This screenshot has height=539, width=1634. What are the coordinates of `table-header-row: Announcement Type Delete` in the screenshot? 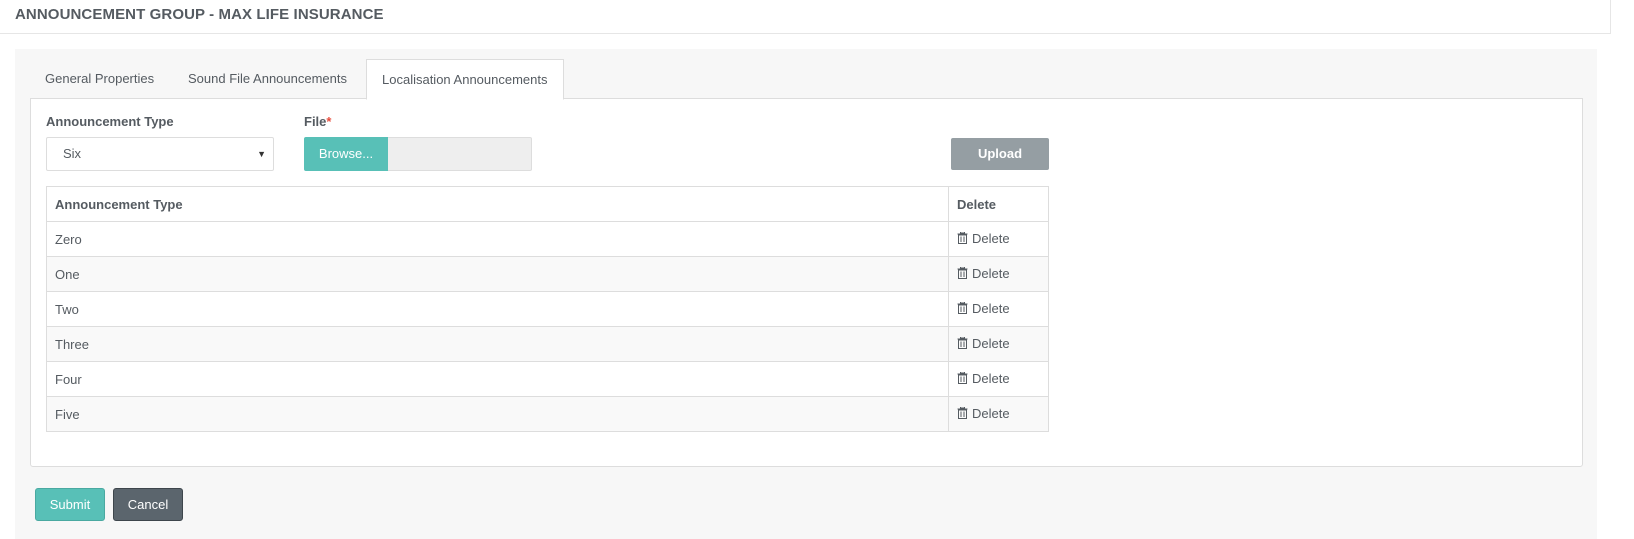 It's located at (547, 204).